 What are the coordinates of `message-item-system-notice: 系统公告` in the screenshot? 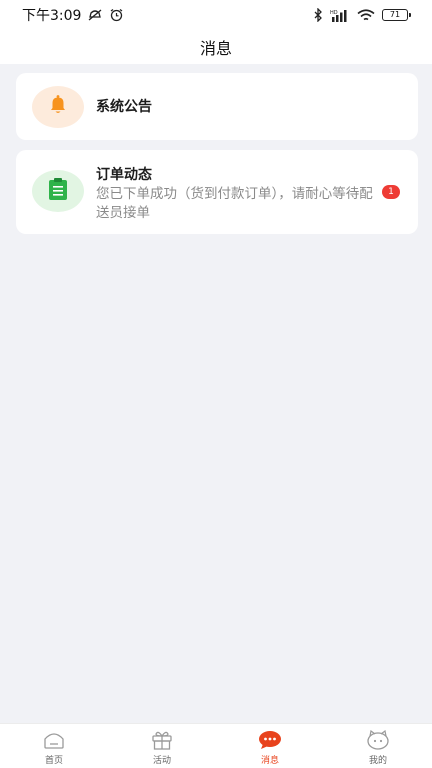 It's located at (217, 106).